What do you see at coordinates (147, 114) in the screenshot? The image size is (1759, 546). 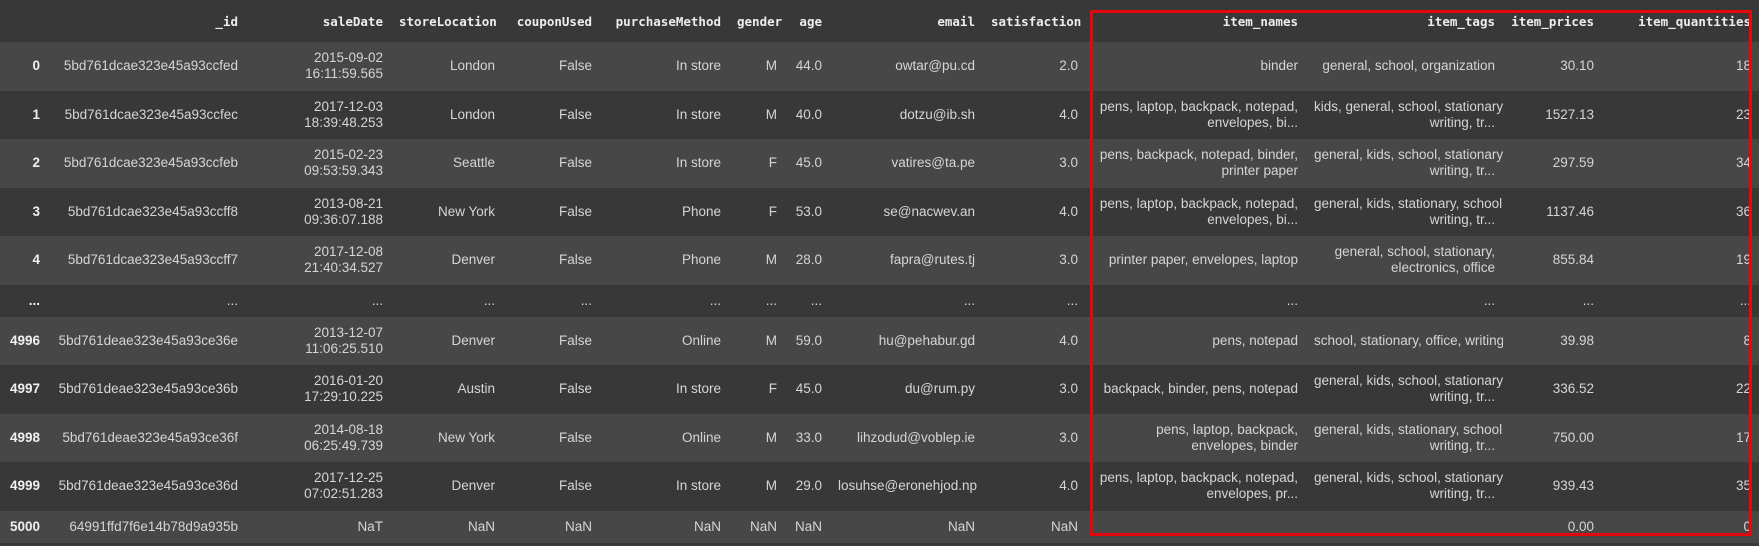 I see `id-cell: 5bd761dcae323e45a93ccfec` at bounding box center [147, 114].